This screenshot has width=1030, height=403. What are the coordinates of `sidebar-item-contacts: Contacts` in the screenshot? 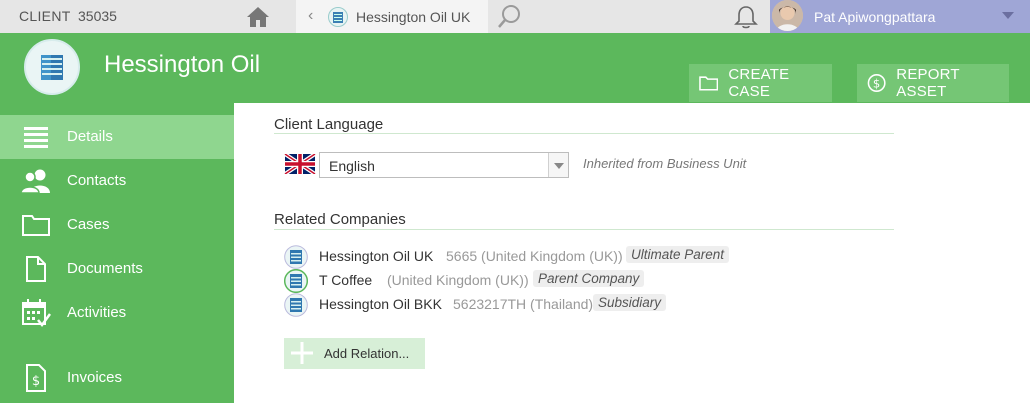 It's located at (117, 181).